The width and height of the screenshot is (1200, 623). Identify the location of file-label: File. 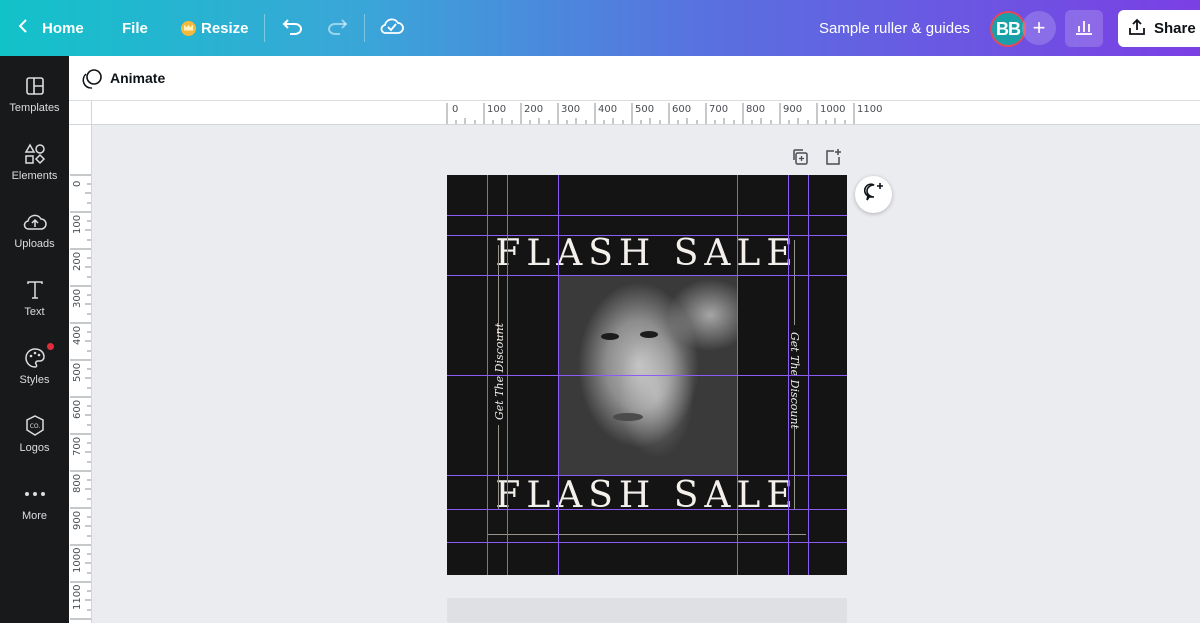
(135, 28).